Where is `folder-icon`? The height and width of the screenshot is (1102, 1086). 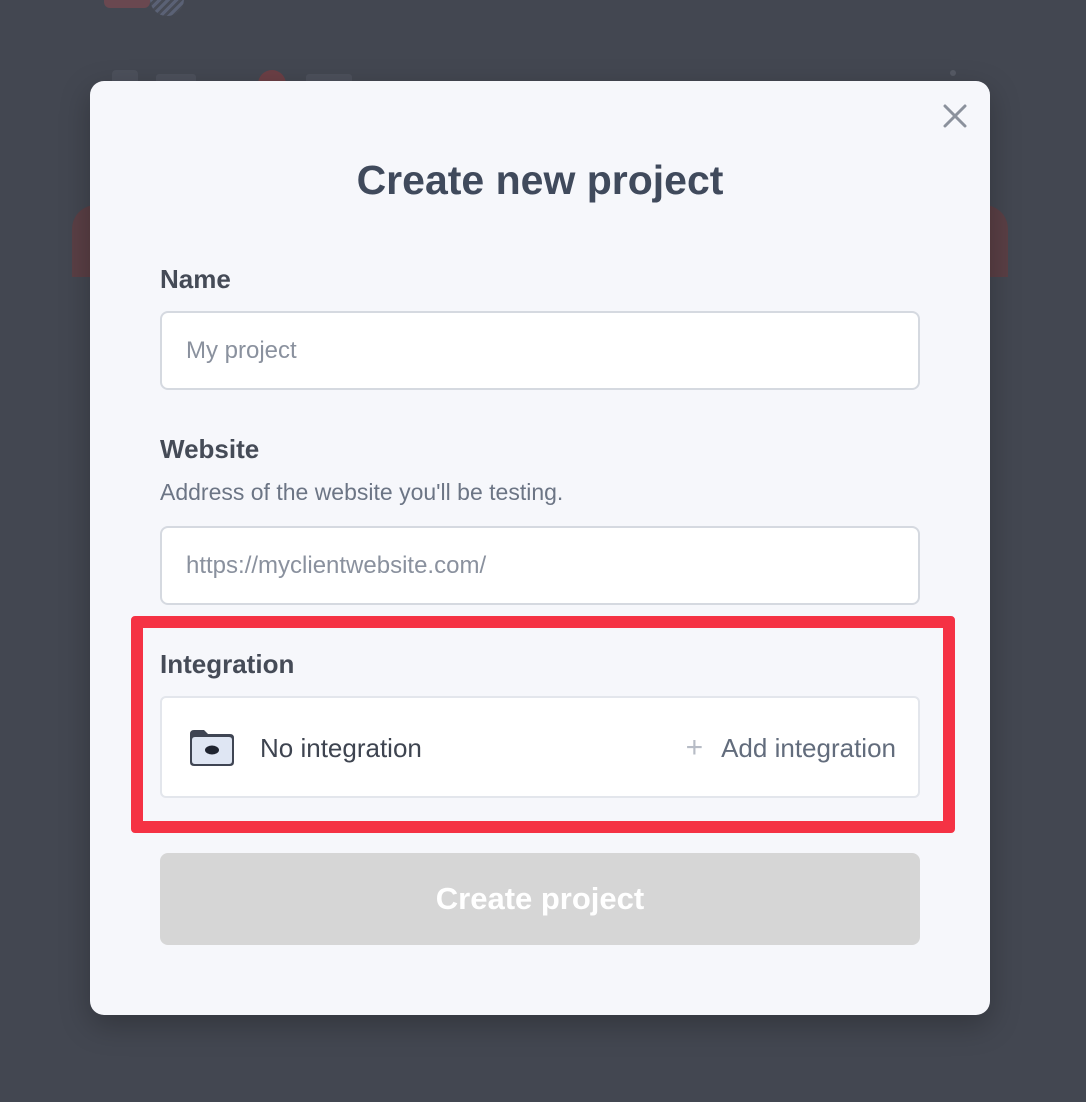 folder-icon is located at coordinates (212, 748).